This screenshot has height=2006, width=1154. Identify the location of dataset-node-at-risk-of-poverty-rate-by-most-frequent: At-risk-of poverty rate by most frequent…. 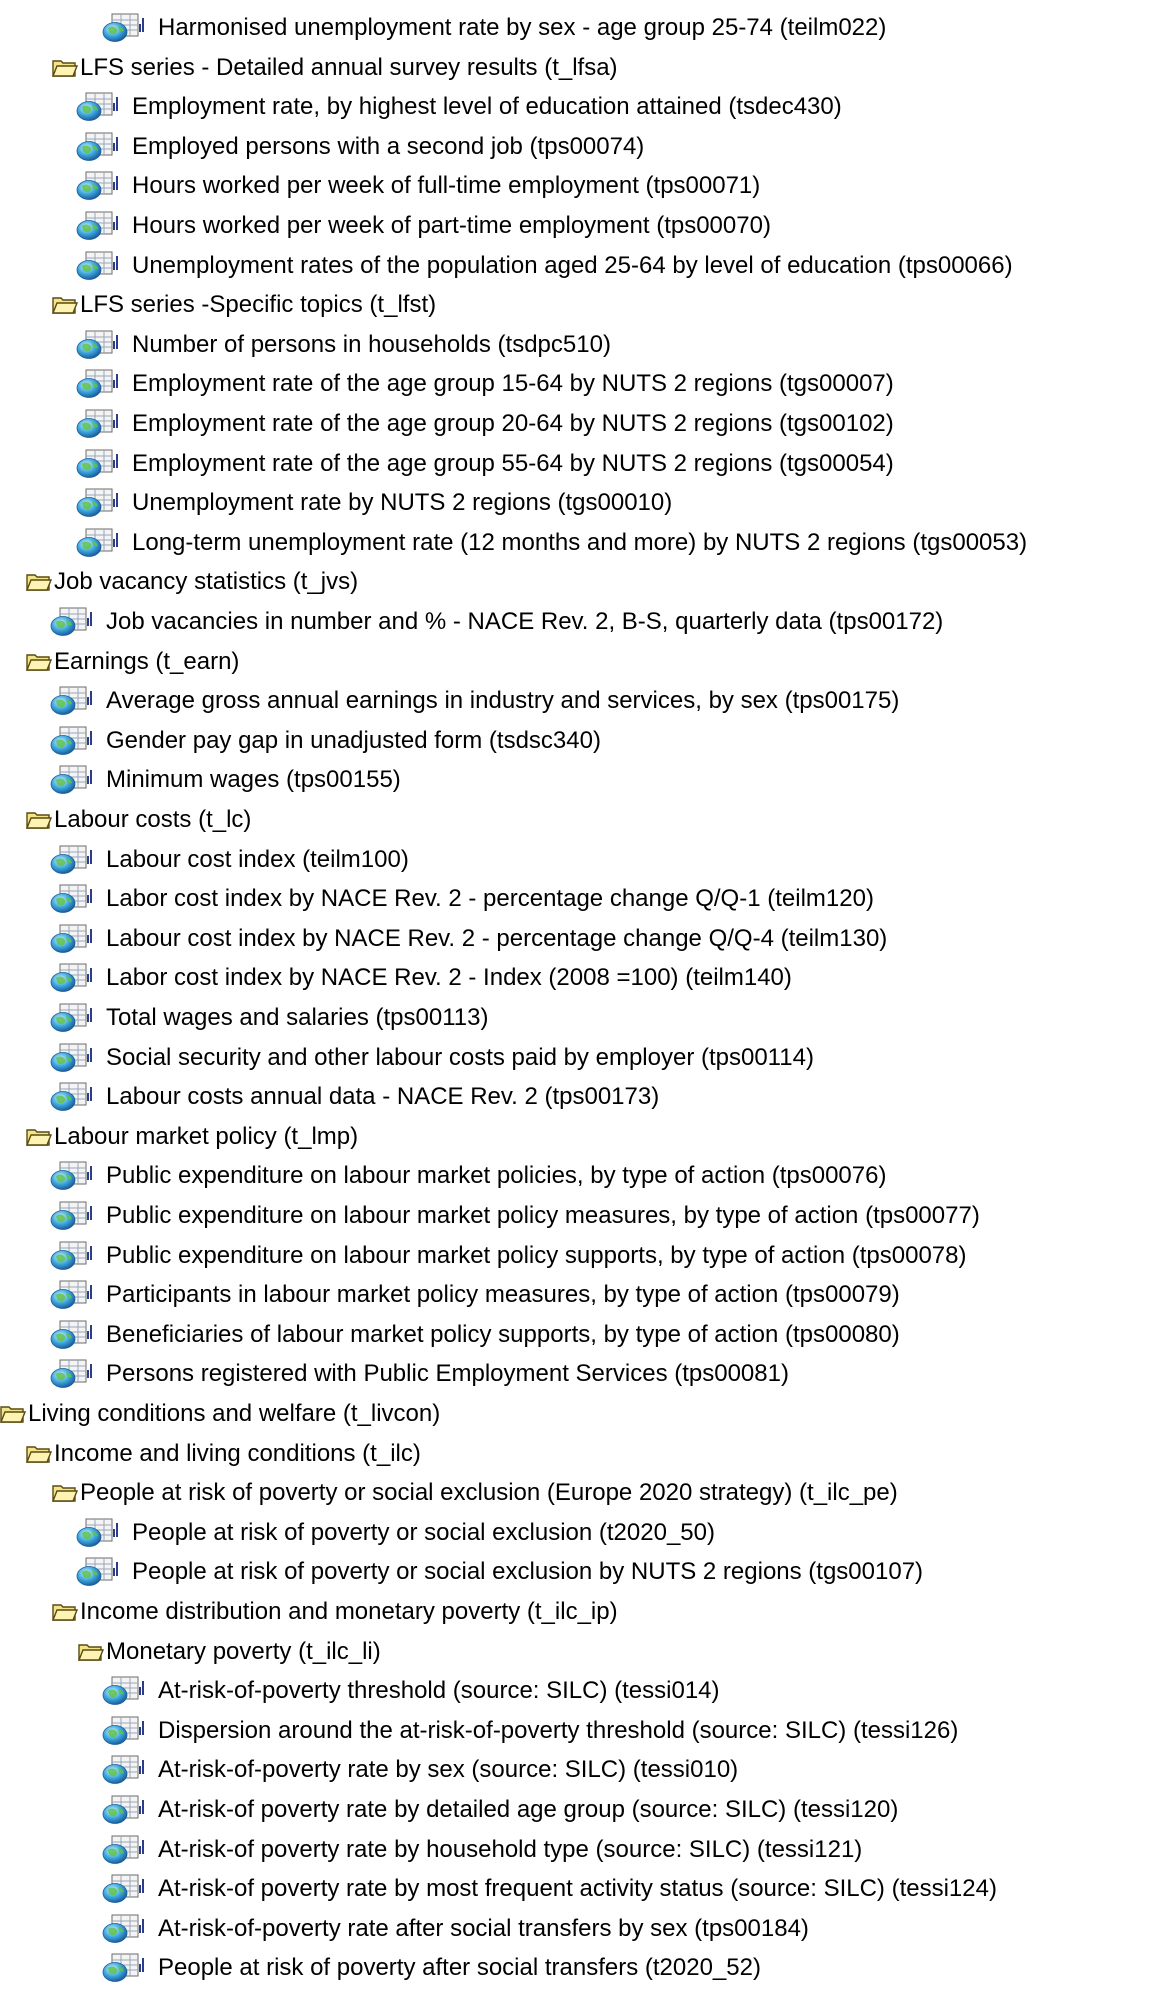
(549, 1889).